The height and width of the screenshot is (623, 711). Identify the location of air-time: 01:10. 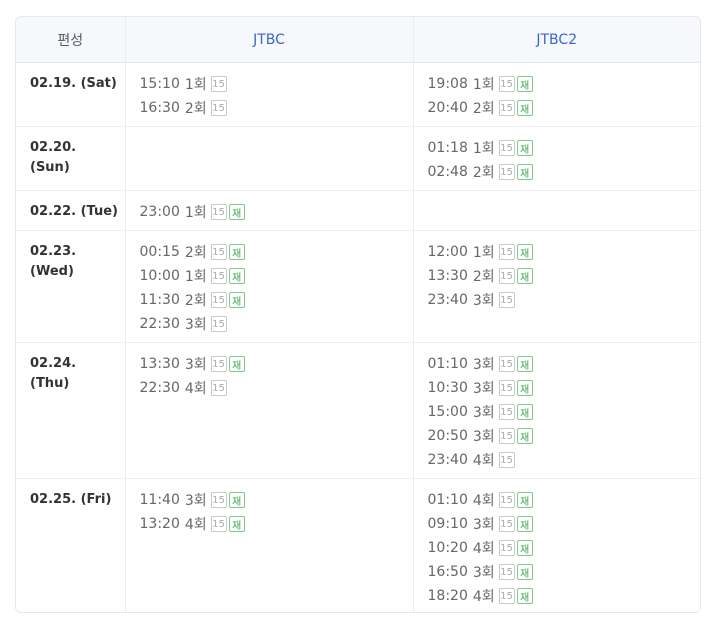
(447, 364).